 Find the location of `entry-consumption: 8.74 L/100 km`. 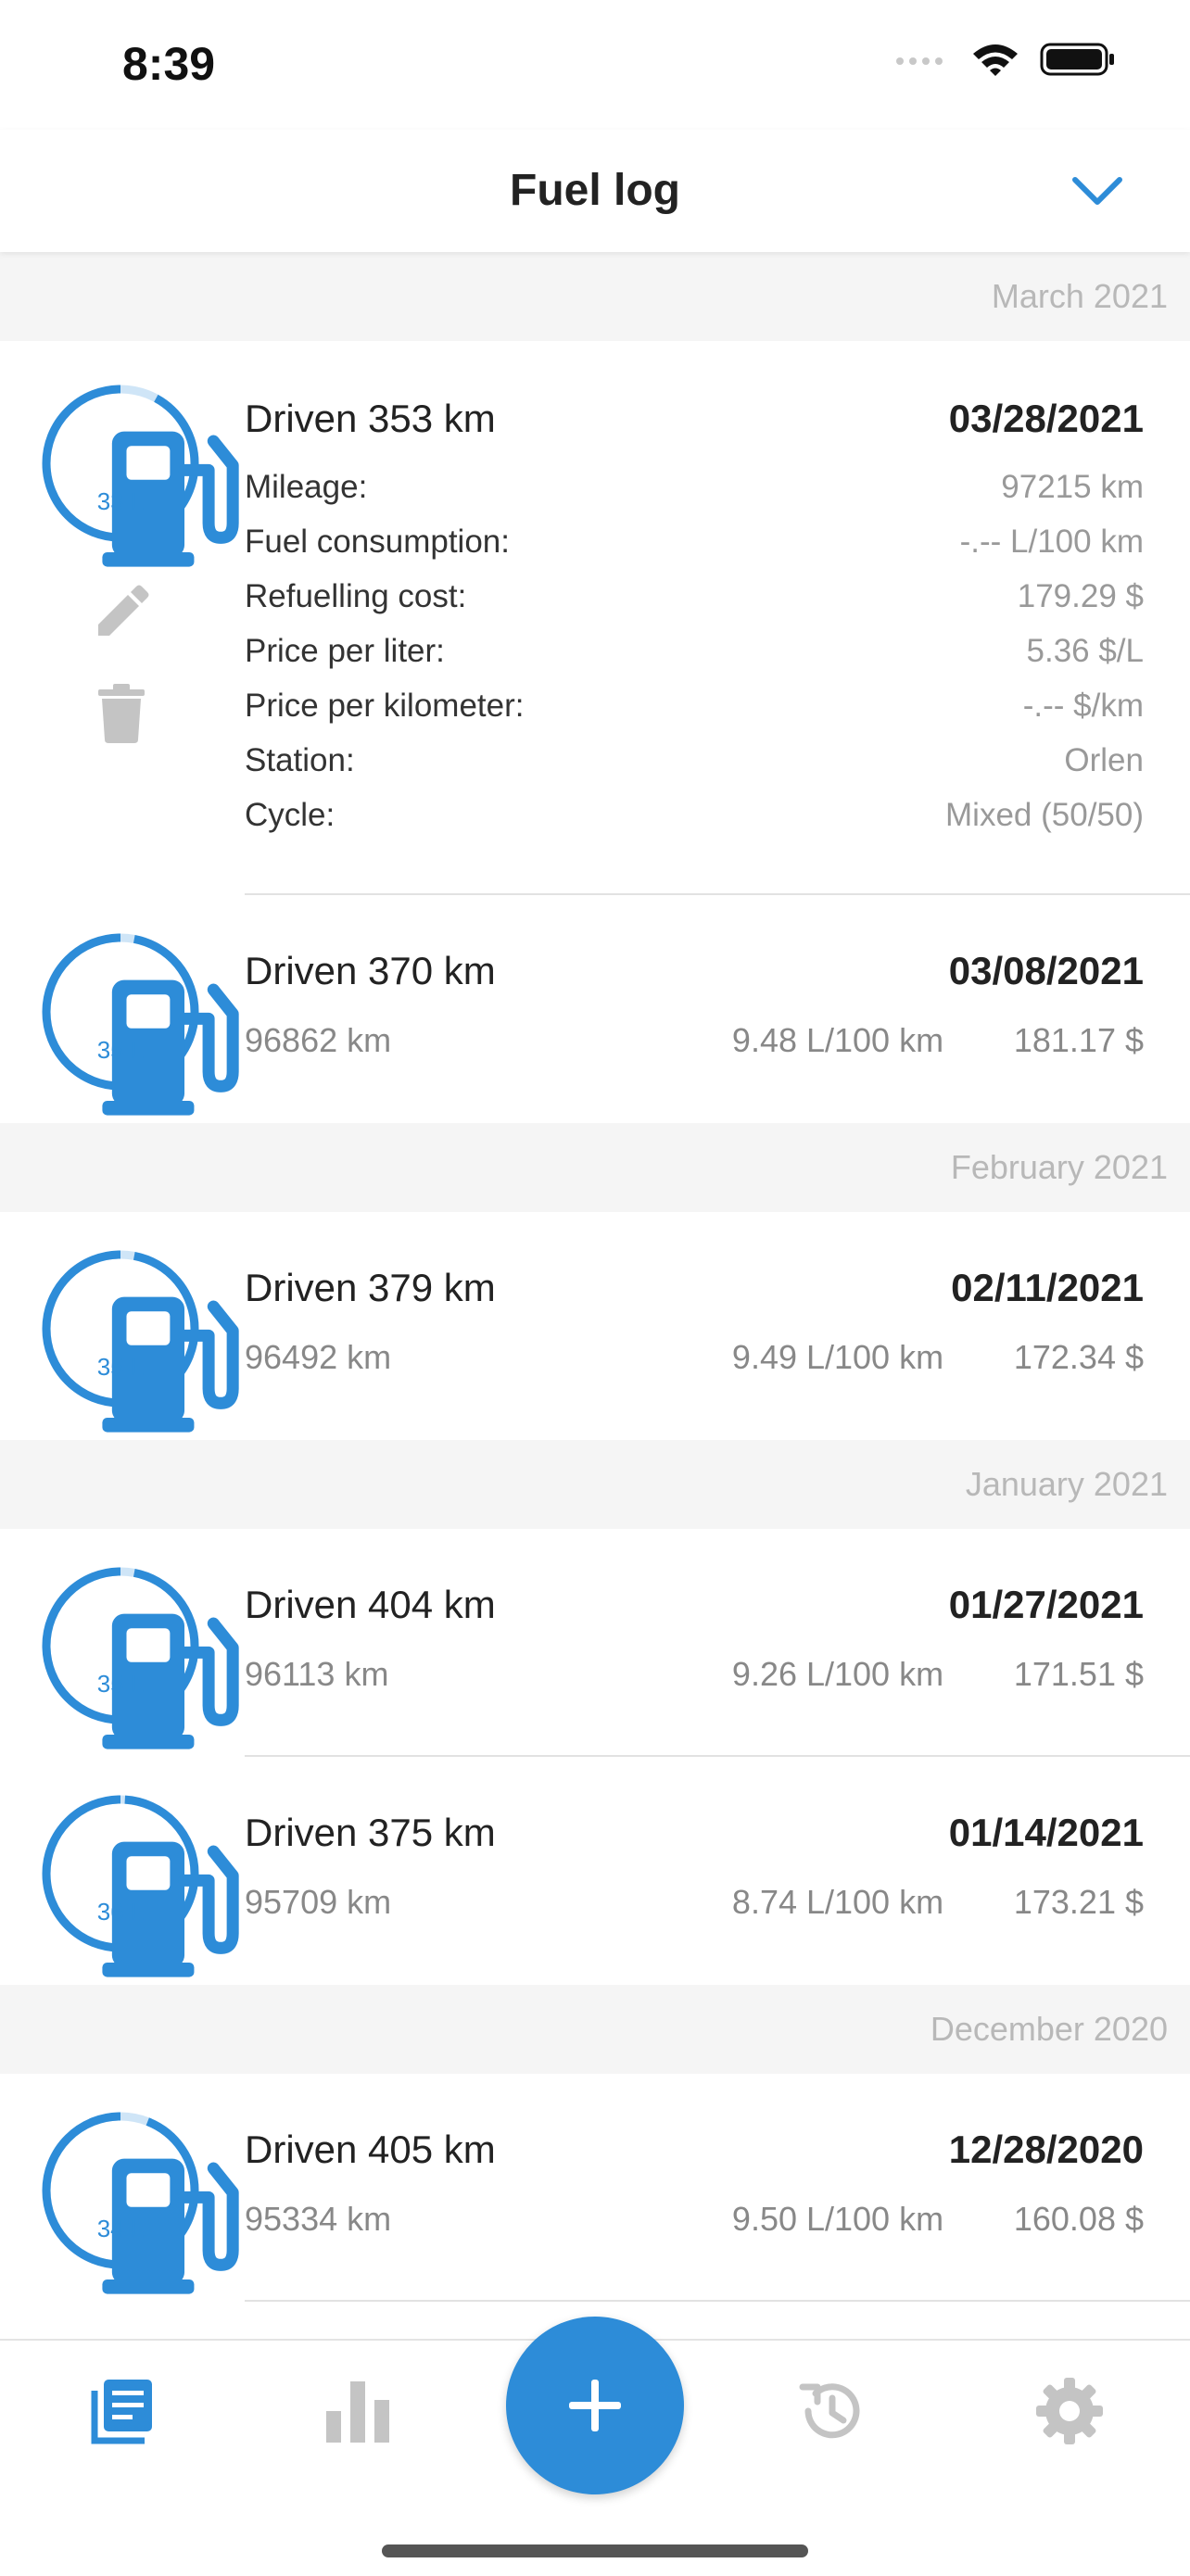

entry-consumption: 8.74 L/100 km is located at coordinates (837, 1902).